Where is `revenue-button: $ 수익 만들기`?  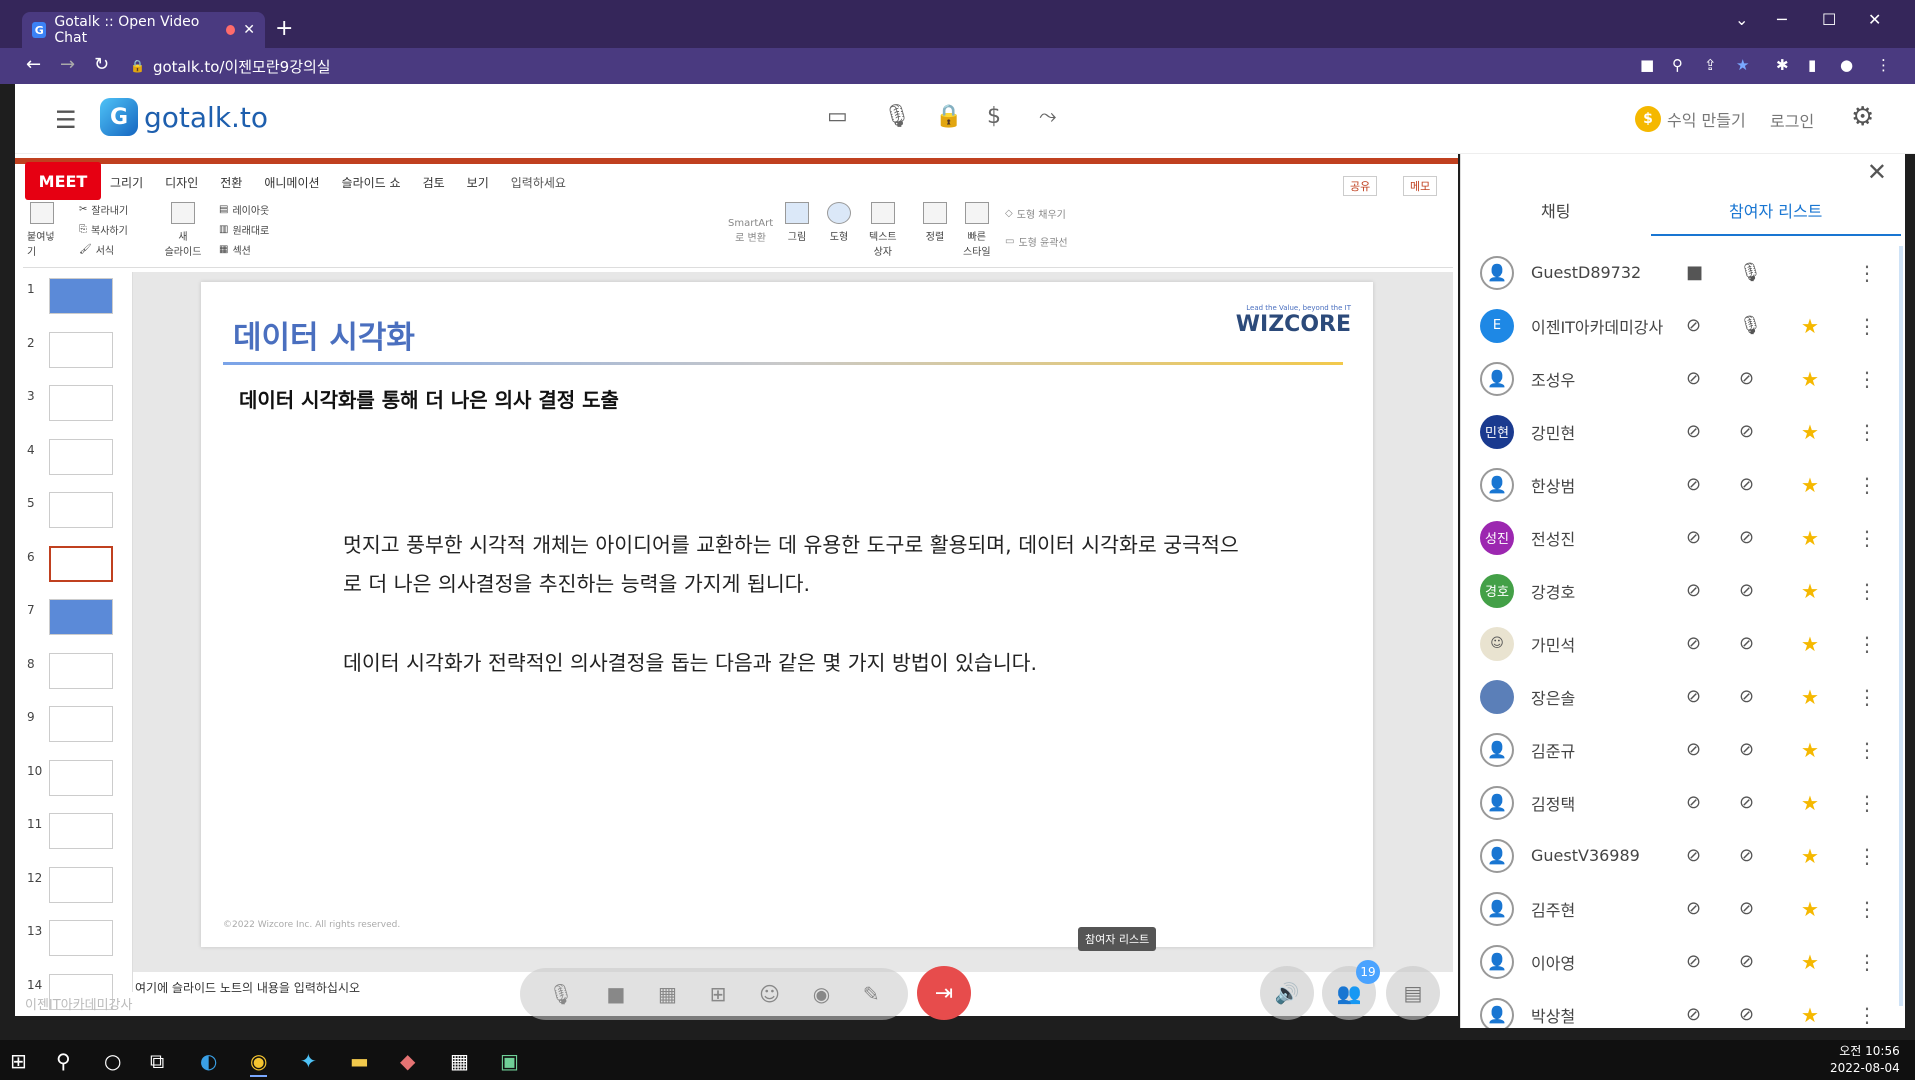 revenue-button: $ 수익 만들기 is located at coordinates (1690, 119).